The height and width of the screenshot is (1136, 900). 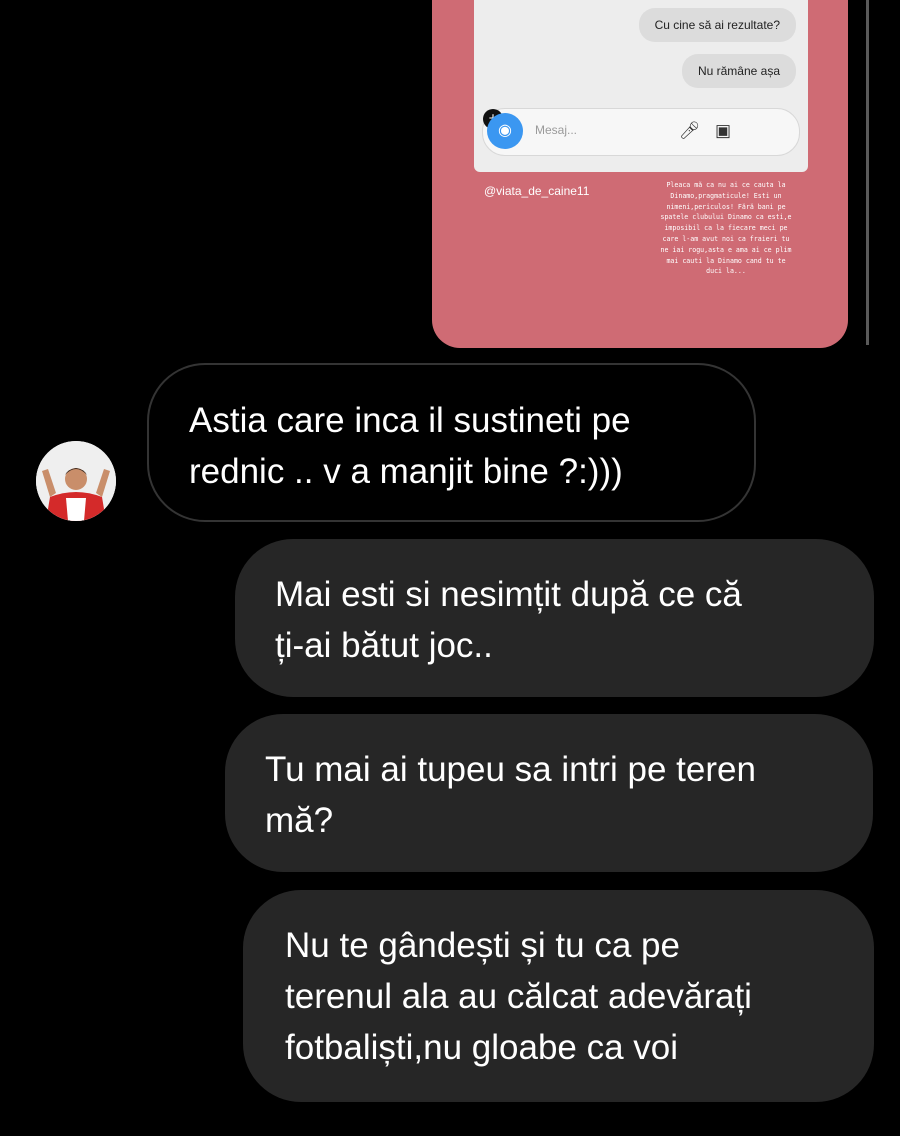 What do you see at coordinates (518, 996) in the screenshot?
I see `message-line: terenul ala au călcat adevărați` at bounding box center [518, 996].